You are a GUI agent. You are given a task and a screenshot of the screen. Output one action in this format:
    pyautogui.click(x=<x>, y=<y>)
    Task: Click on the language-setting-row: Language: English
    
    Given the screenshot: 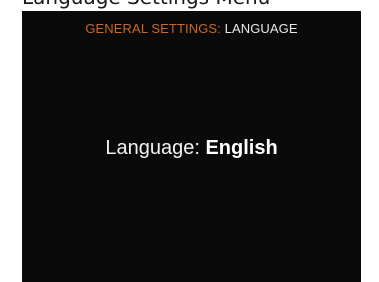 What is the action you would take?
    pyautogui.click(x=191, y=148)
    